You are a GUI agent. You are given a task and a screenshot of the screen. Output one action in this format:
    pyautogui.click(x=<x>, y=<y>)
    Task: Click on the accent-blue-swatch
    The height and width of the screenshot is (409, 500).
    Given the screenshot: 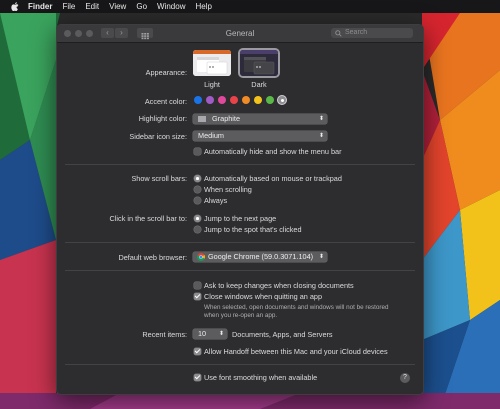 What is the action you would take?
    pyautogui.click(x=198, y=100)
    